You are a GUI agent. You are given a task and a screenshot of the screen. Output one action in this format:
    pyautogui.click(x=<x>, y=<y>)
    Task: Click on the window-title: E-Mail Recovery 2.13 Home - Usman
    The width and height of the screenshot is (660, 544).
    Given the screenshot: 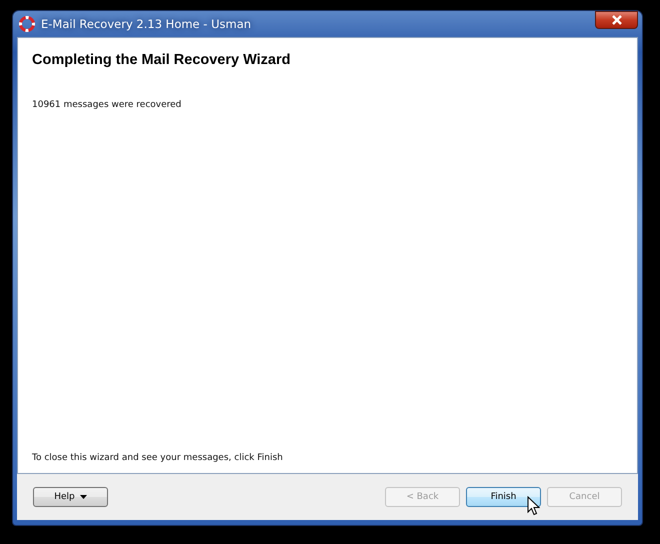 What is the action you would take?
    pyautogui.click(x=146, y=24)
    